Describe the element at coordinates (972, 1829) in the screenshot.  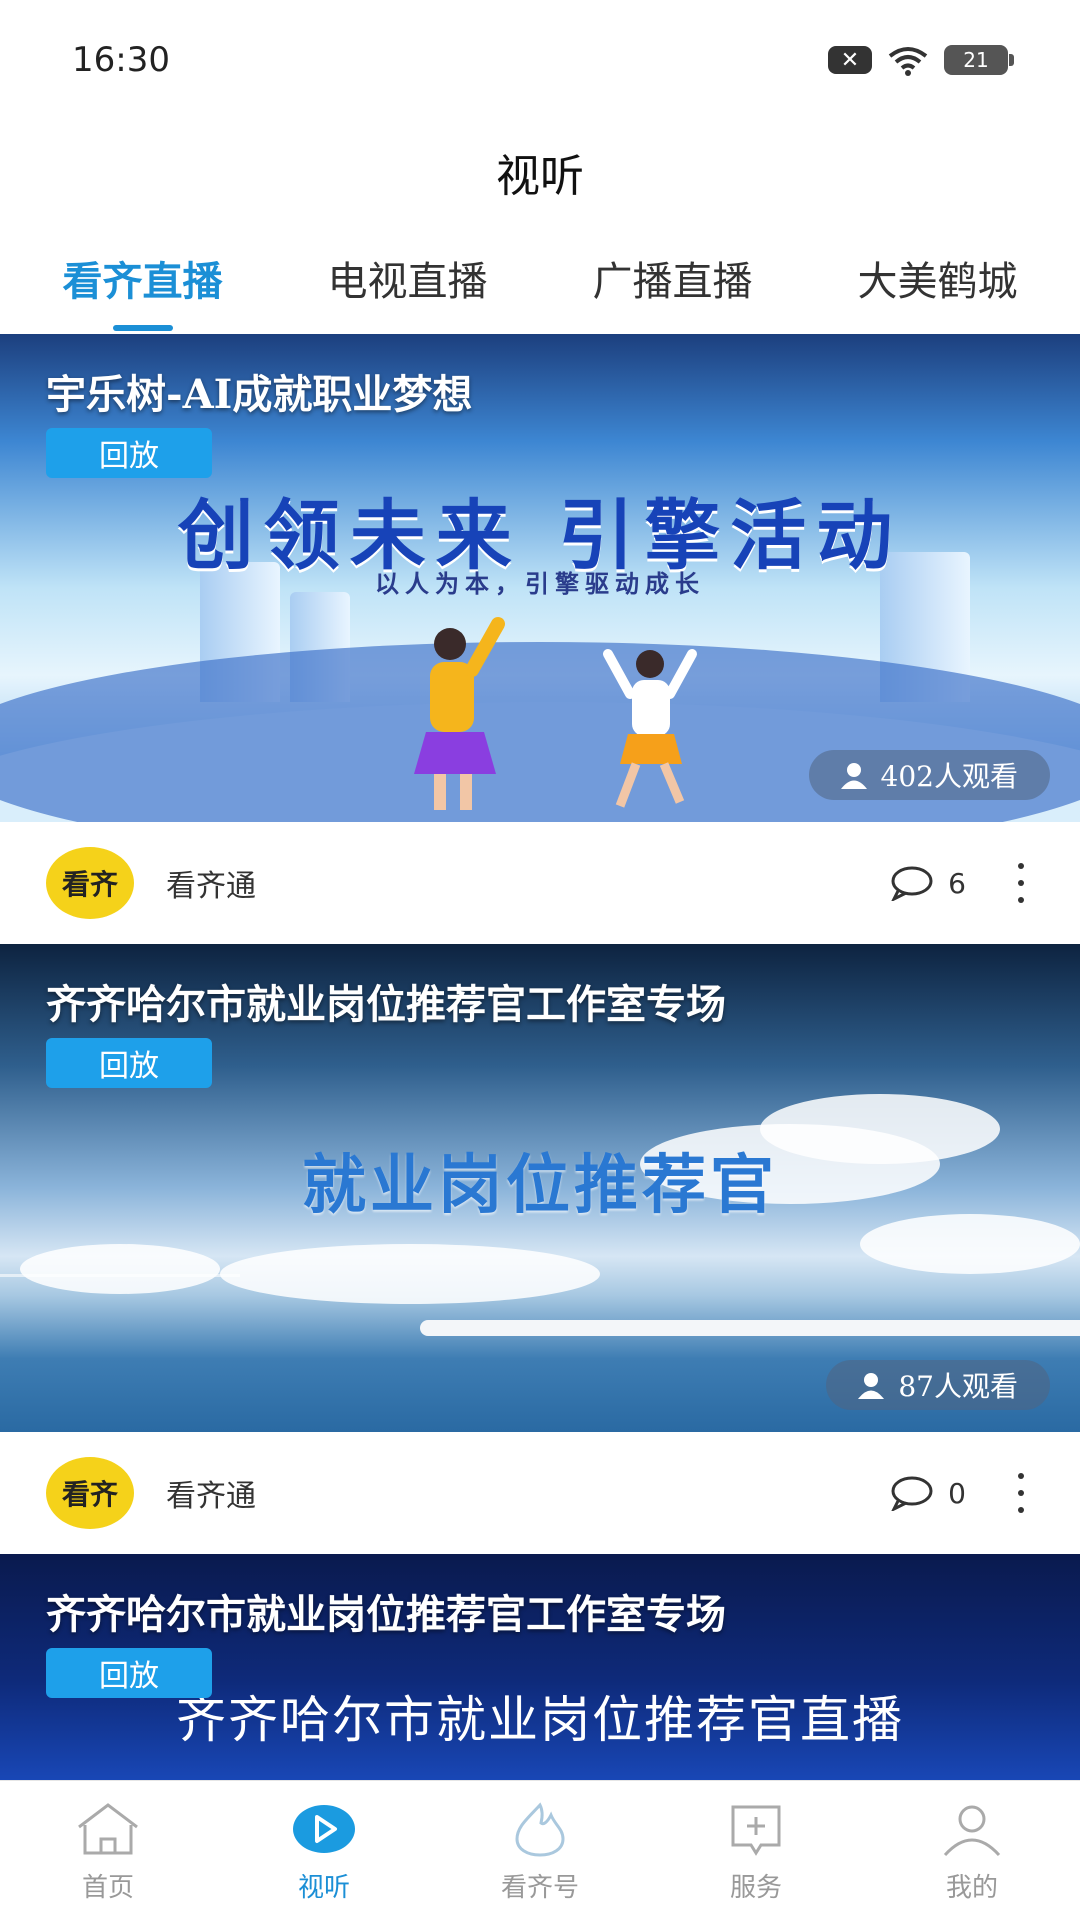
I see `user-icon` at that location.